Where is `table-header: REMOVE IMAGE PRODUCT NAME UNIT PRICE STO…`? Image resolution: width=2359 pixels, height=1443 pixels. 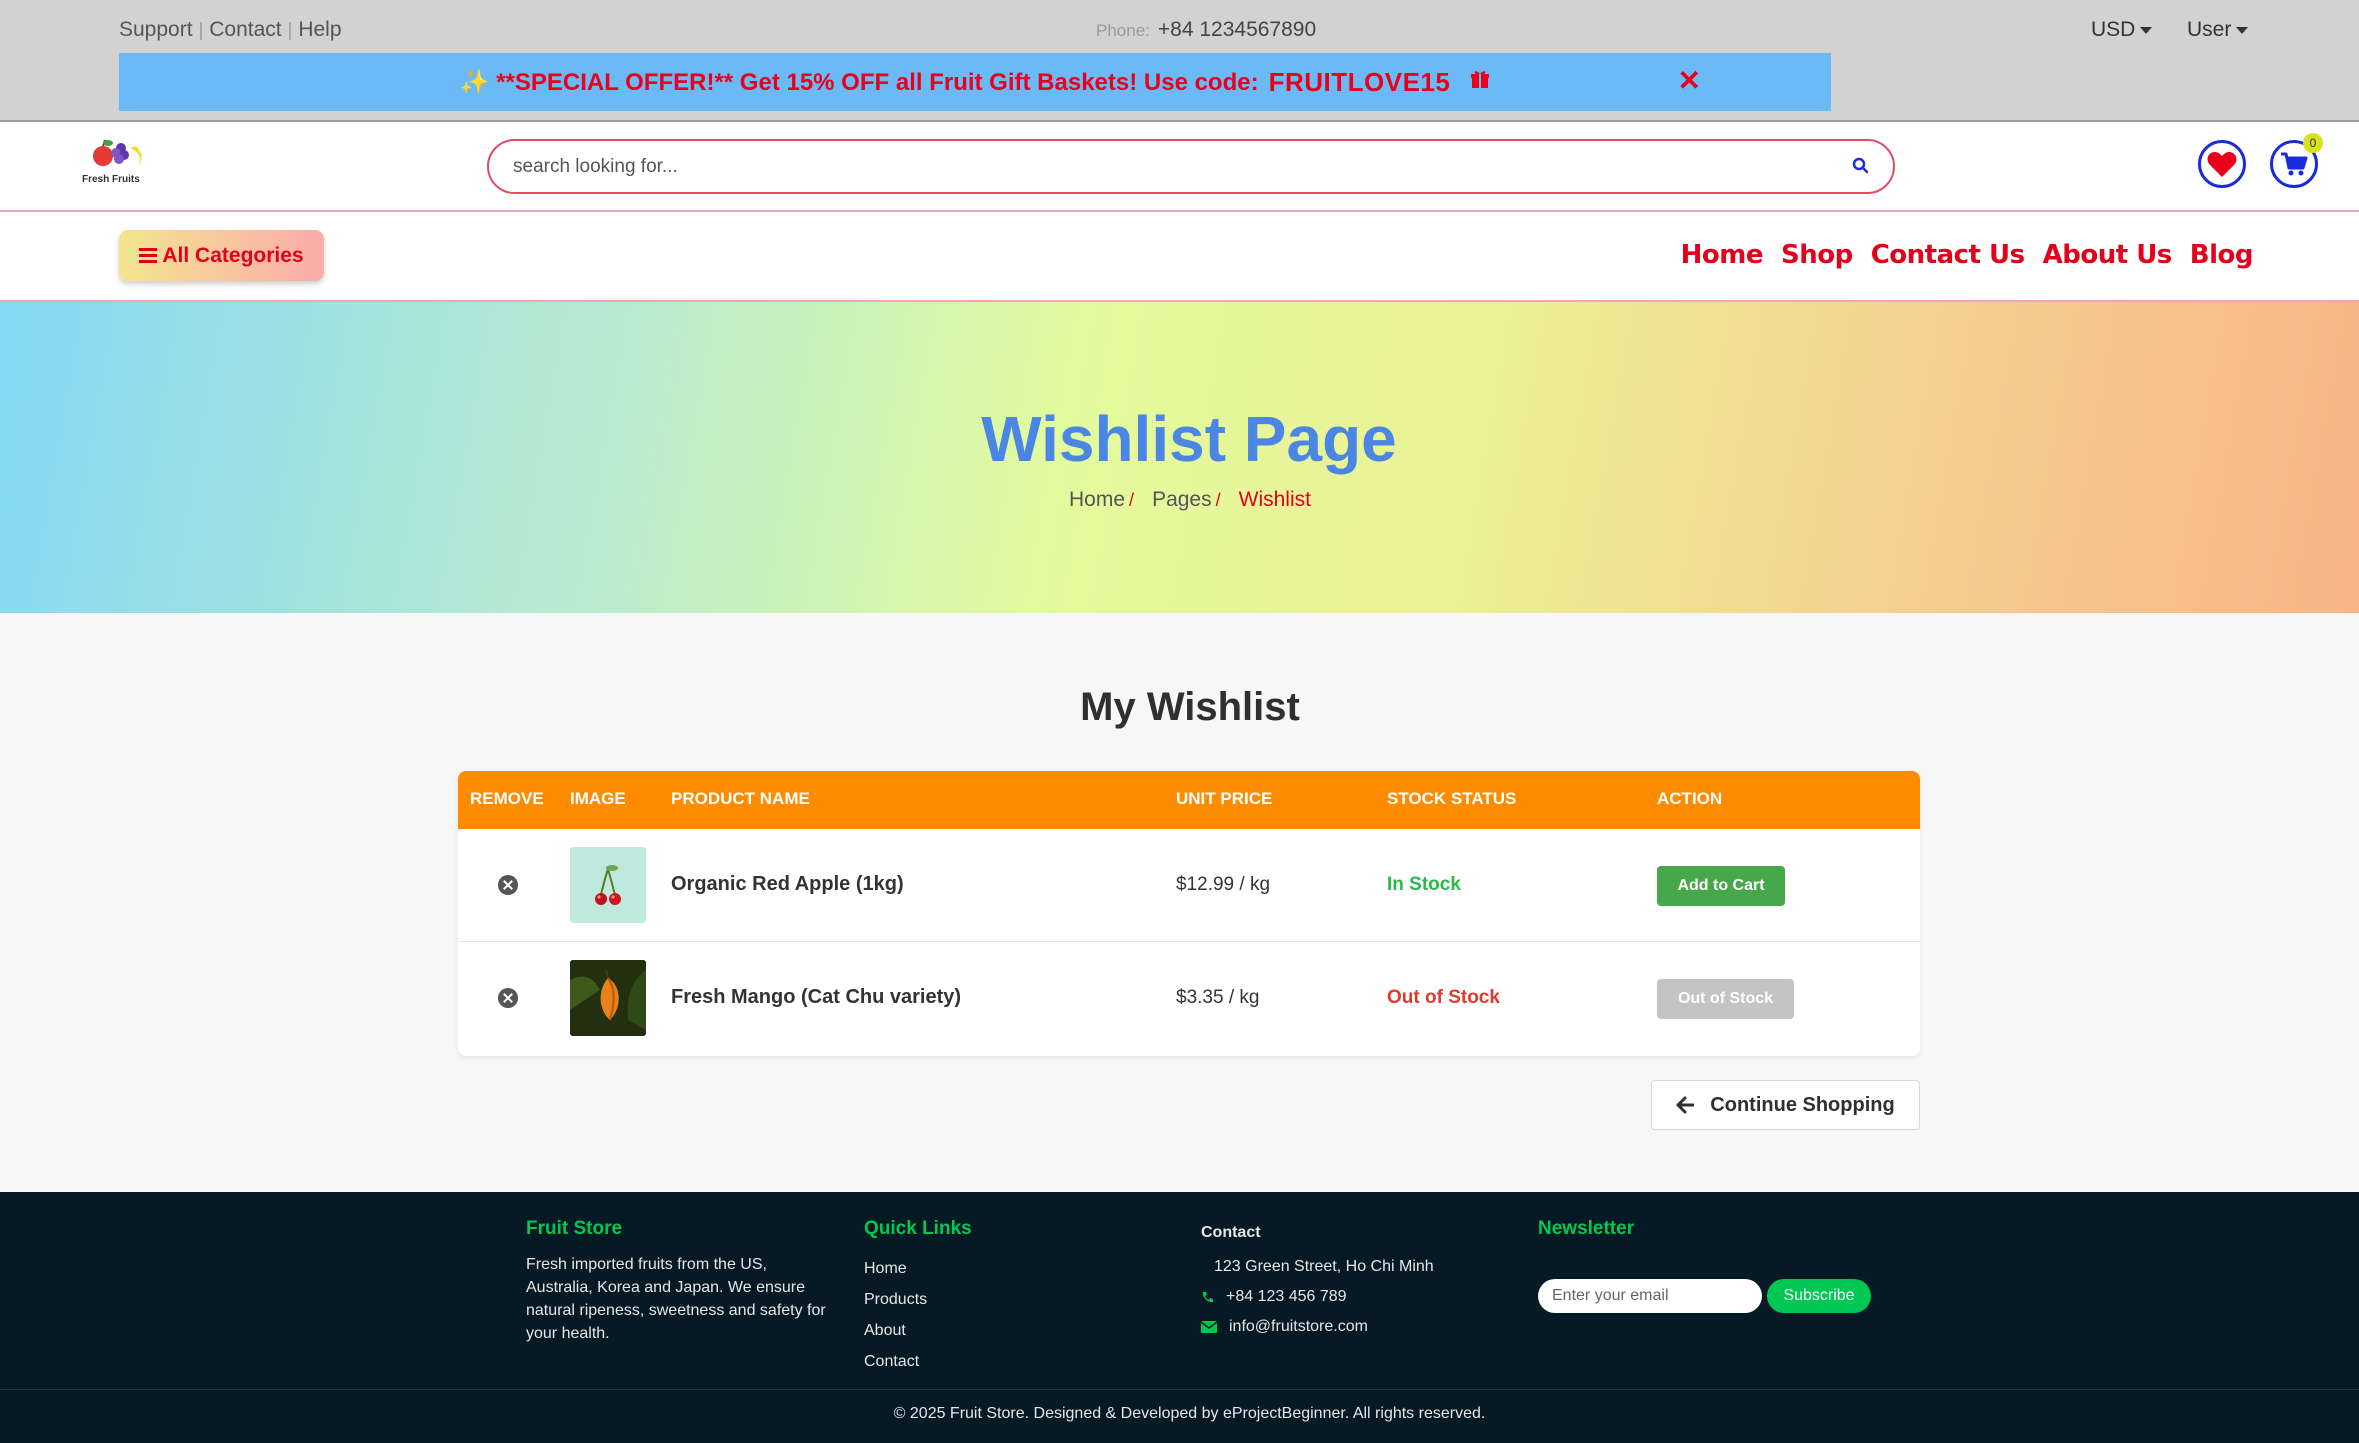 table-header: REMOVE IMAGE PRODUCT NAME UNIT PRICE STO… is located at coordinates (1189, 800).